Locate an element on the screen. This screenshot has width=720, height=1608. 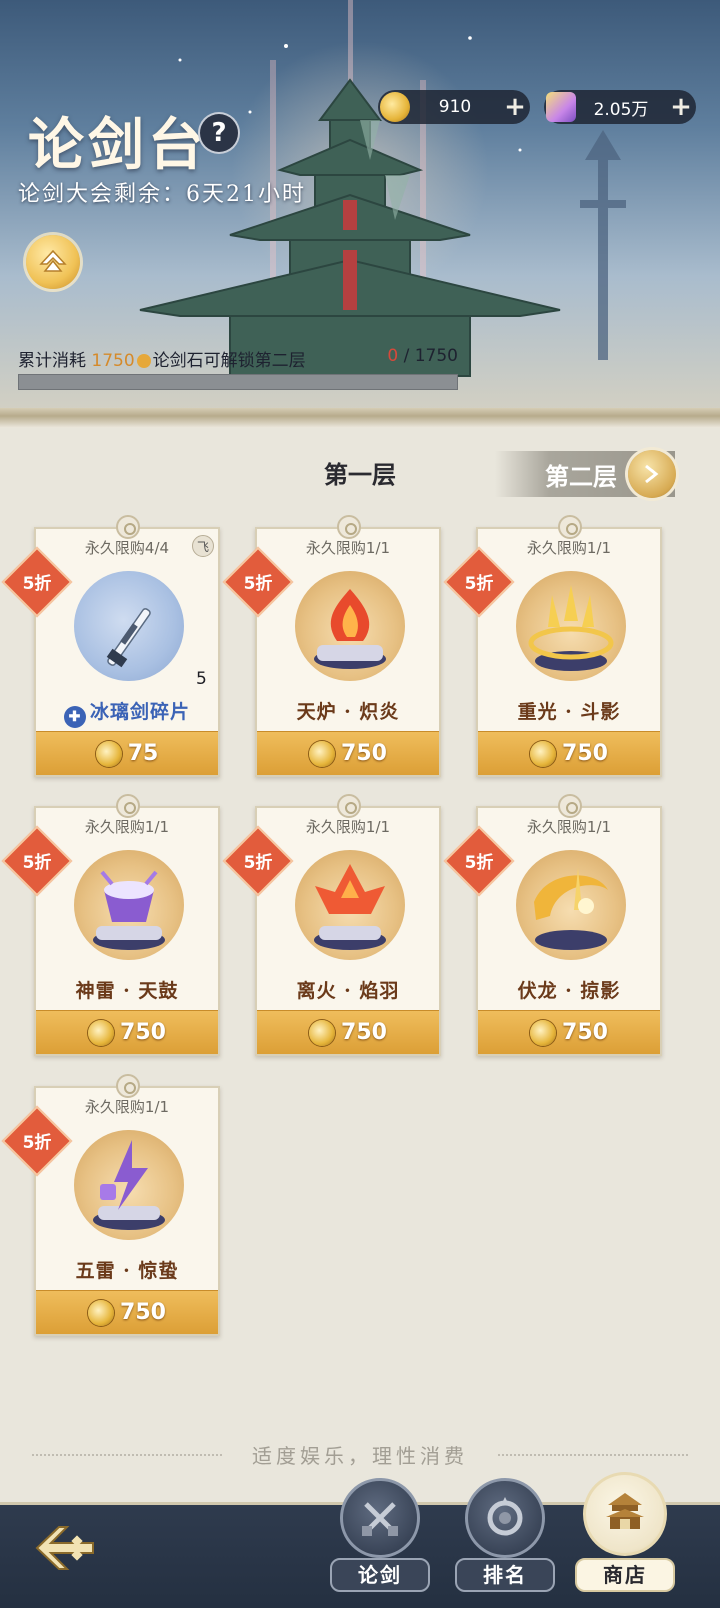
unlock-progress-count: 0 / 1750 is located at coordinates (422, 356).